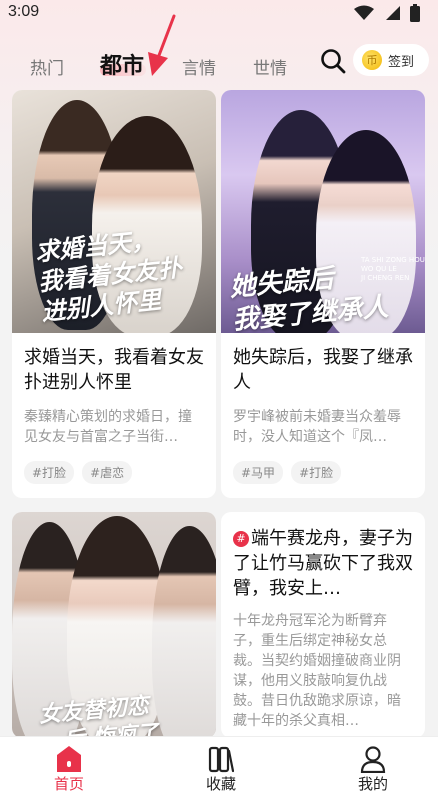  Describe the element at coordinates (373, 759) in the screenshot. I see `profile-icon` at that location.